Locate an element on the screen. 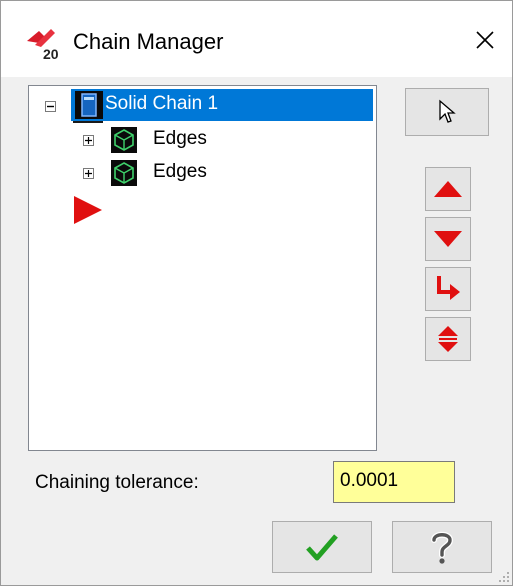 This screenshot has width=513, height=586. tree-node-edges-2: Edges is located at coordinates (181, 173).